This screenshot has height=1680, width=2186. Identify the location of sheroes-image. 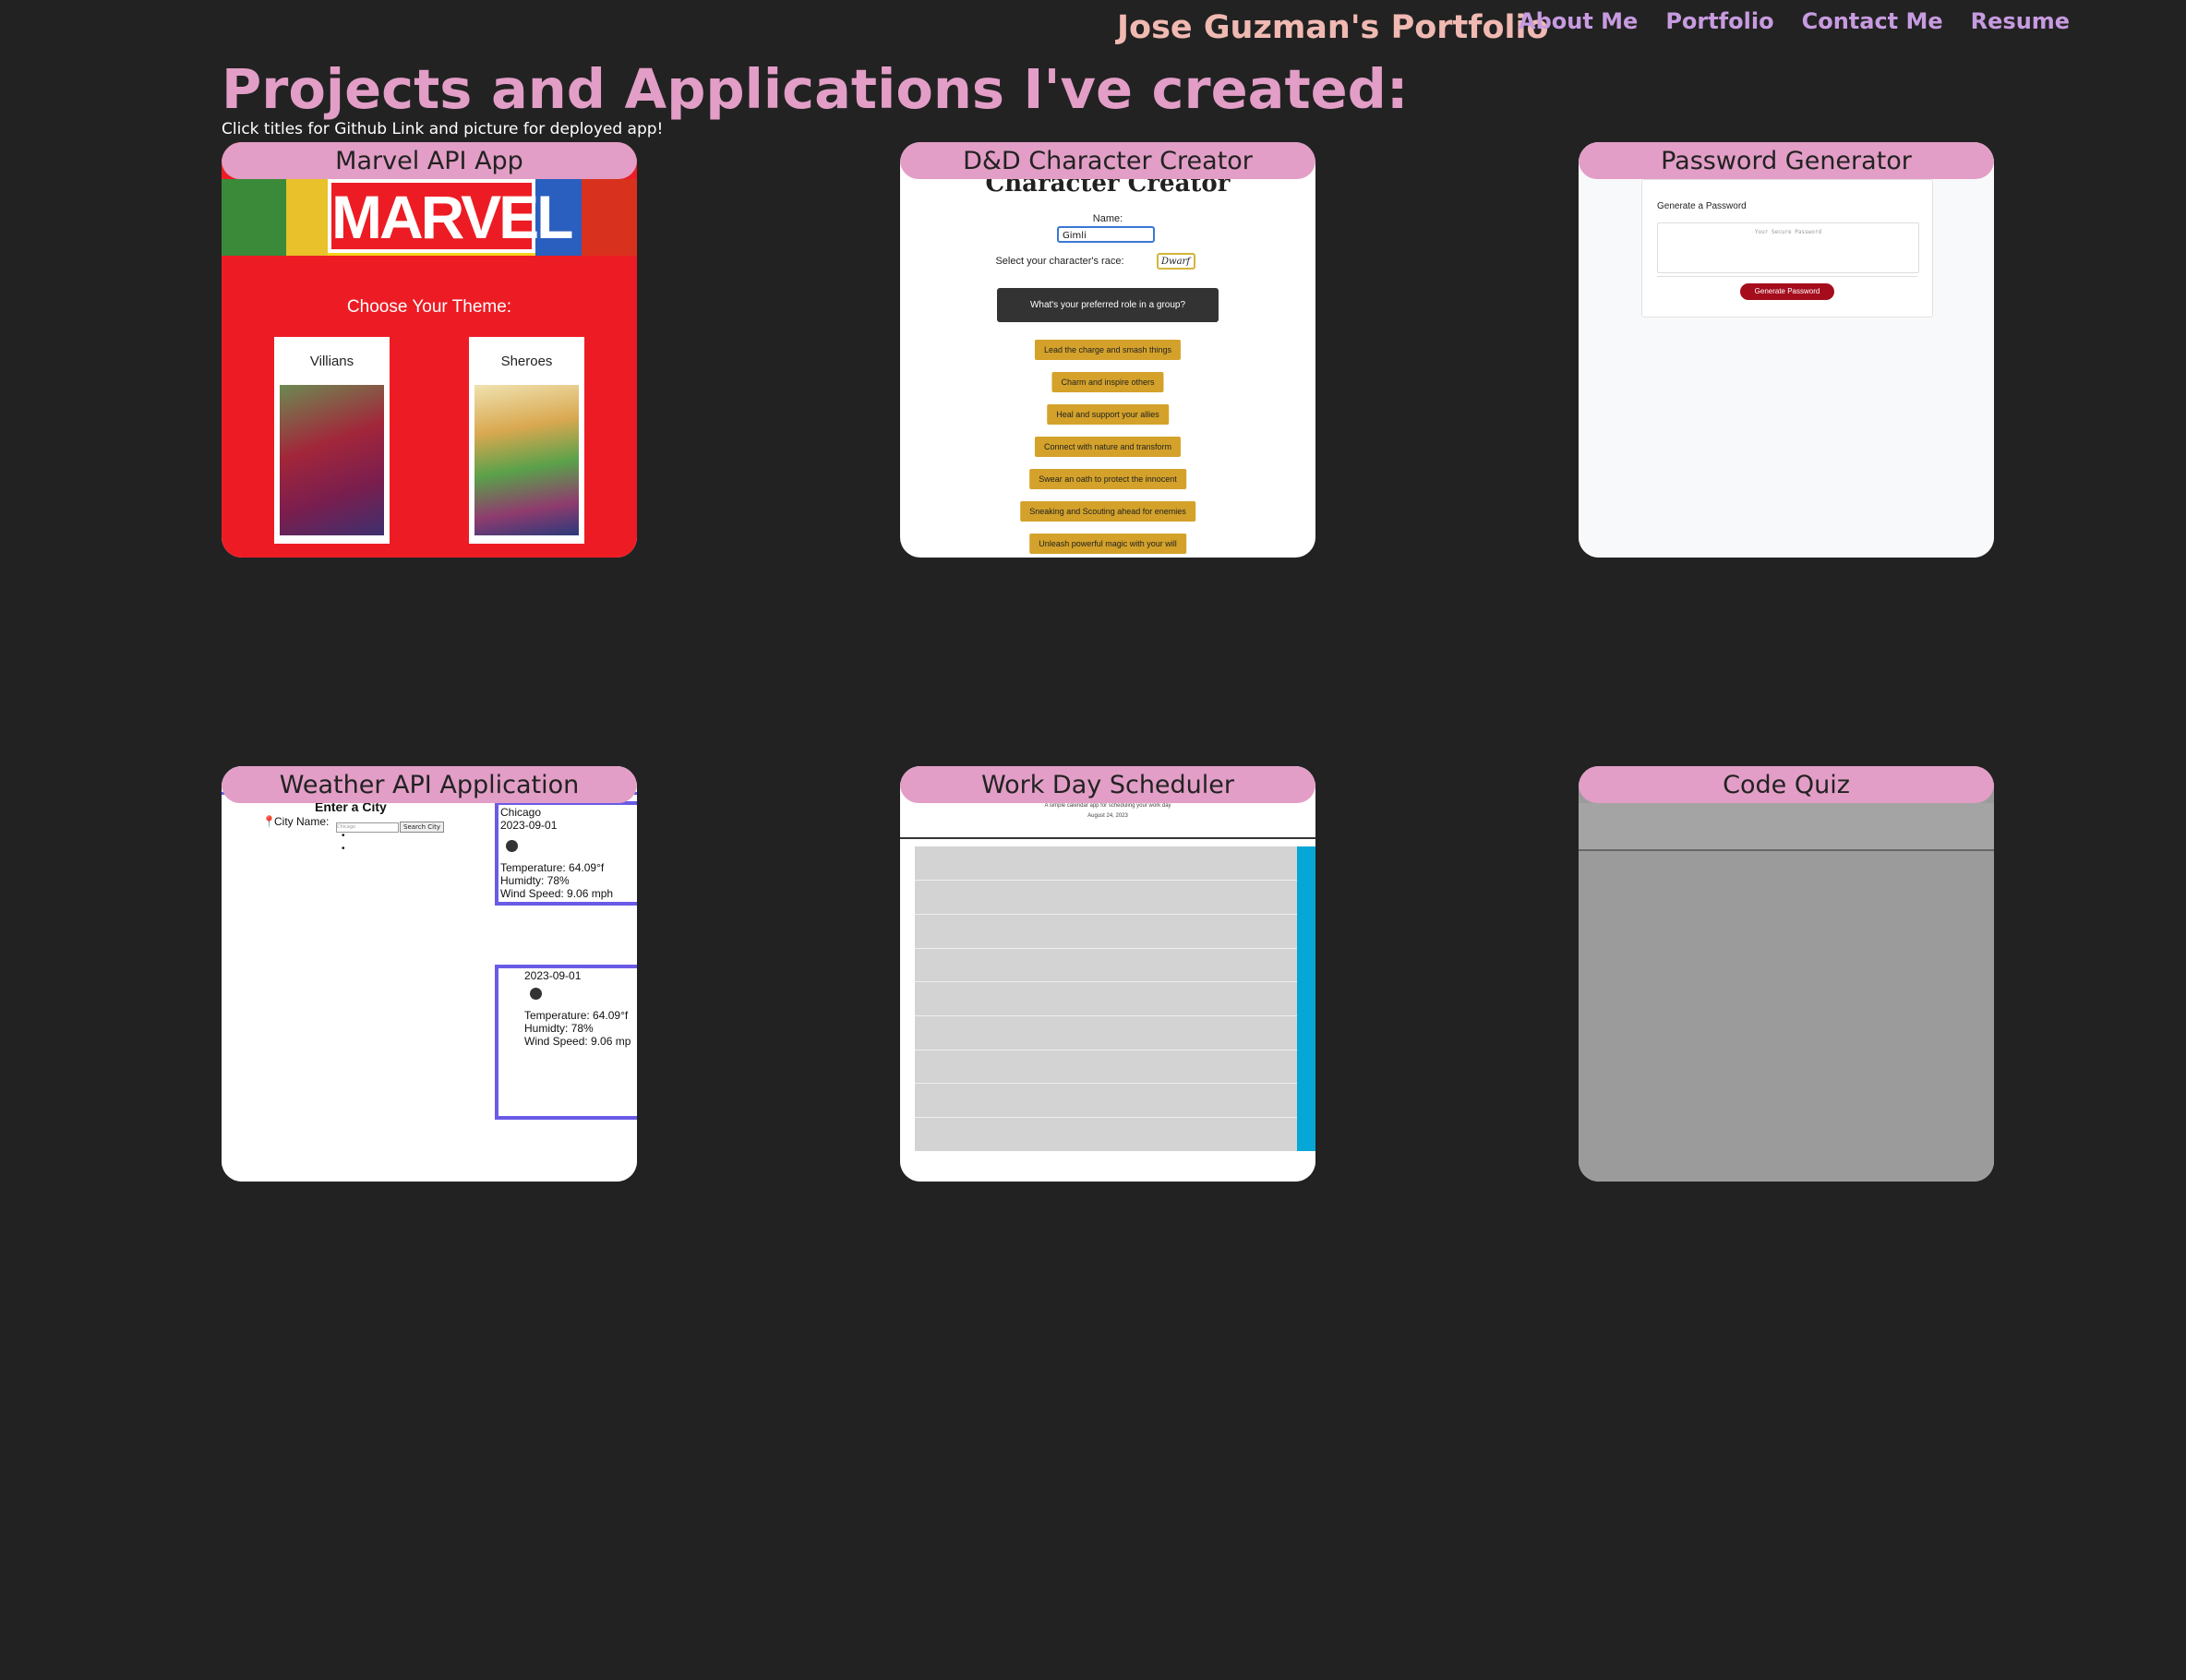
(526, 460).